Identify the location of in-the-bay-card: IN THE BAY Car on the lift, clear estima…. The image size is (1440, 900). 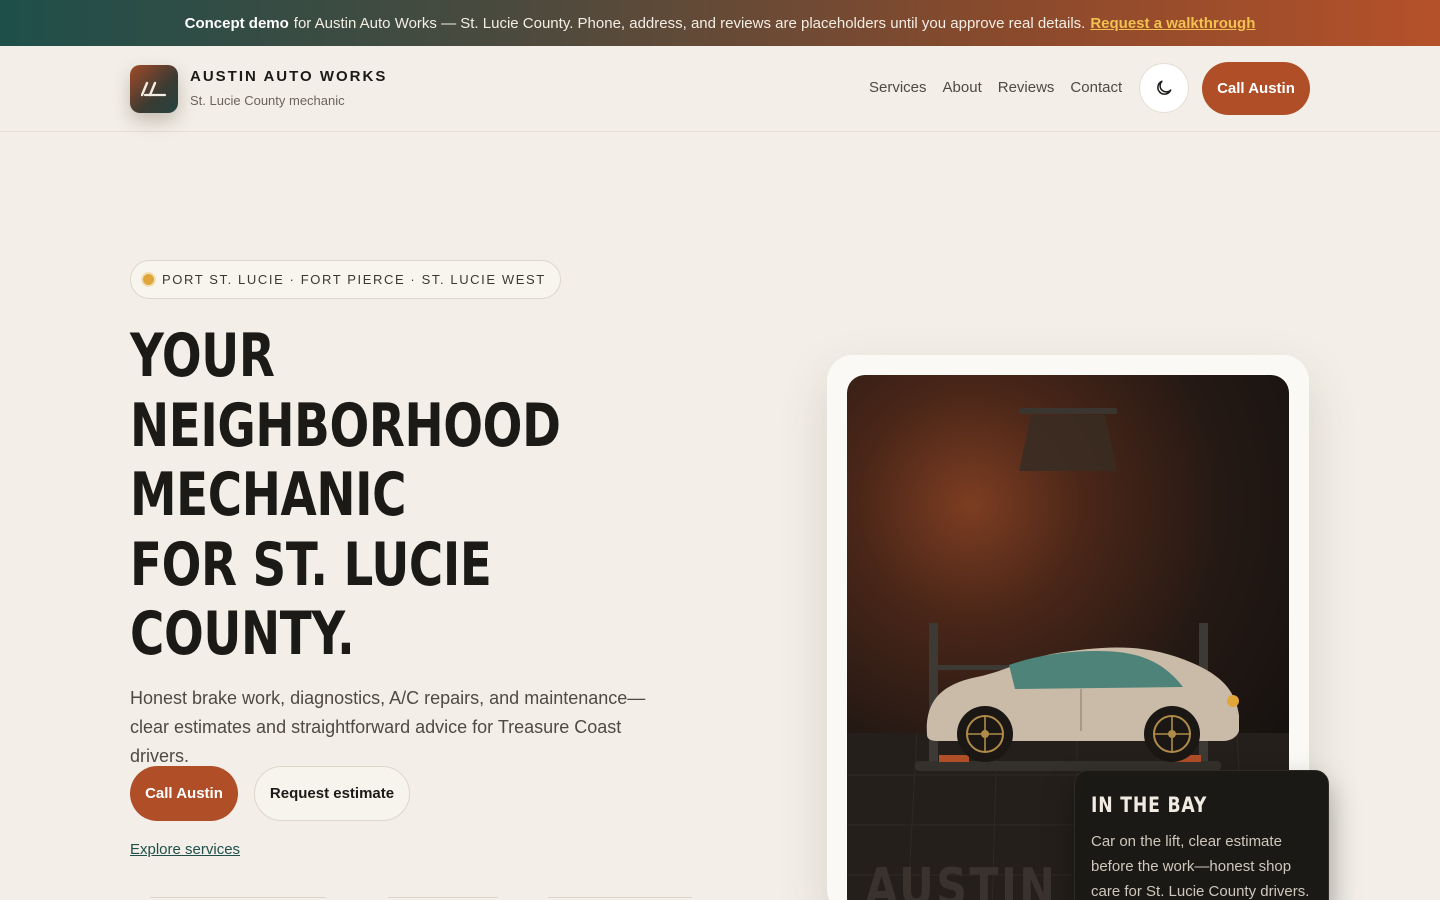
(1201, 835).